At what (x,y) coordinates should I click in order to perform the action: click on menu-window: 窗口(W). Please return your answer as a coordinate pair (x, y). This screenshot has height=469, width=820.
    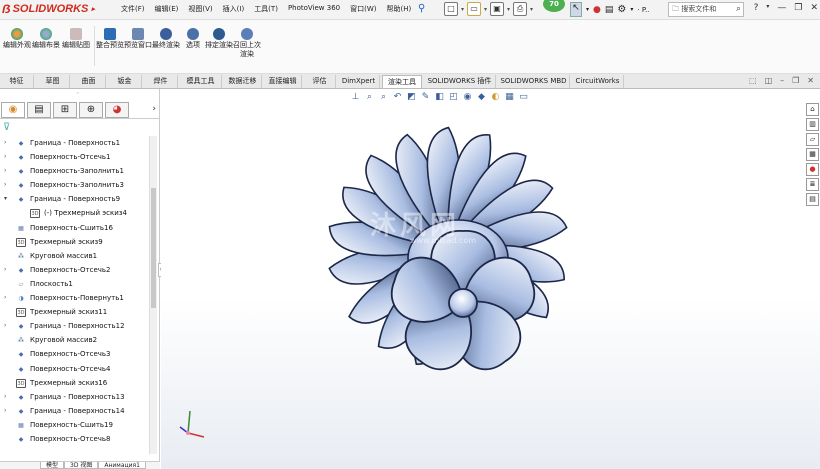
    Looking at the image, I should click on (363, 9).